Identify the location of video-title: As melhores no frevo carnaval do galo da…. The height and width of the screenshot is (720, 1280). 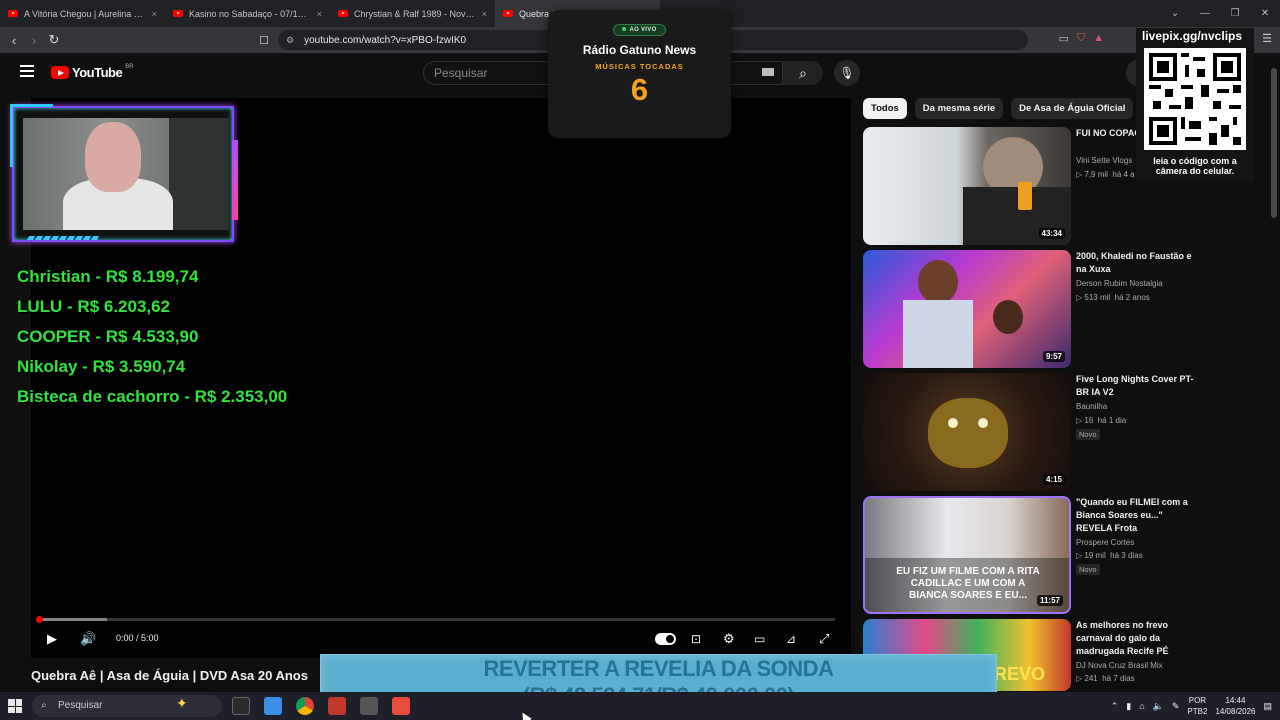
(1137, 638).